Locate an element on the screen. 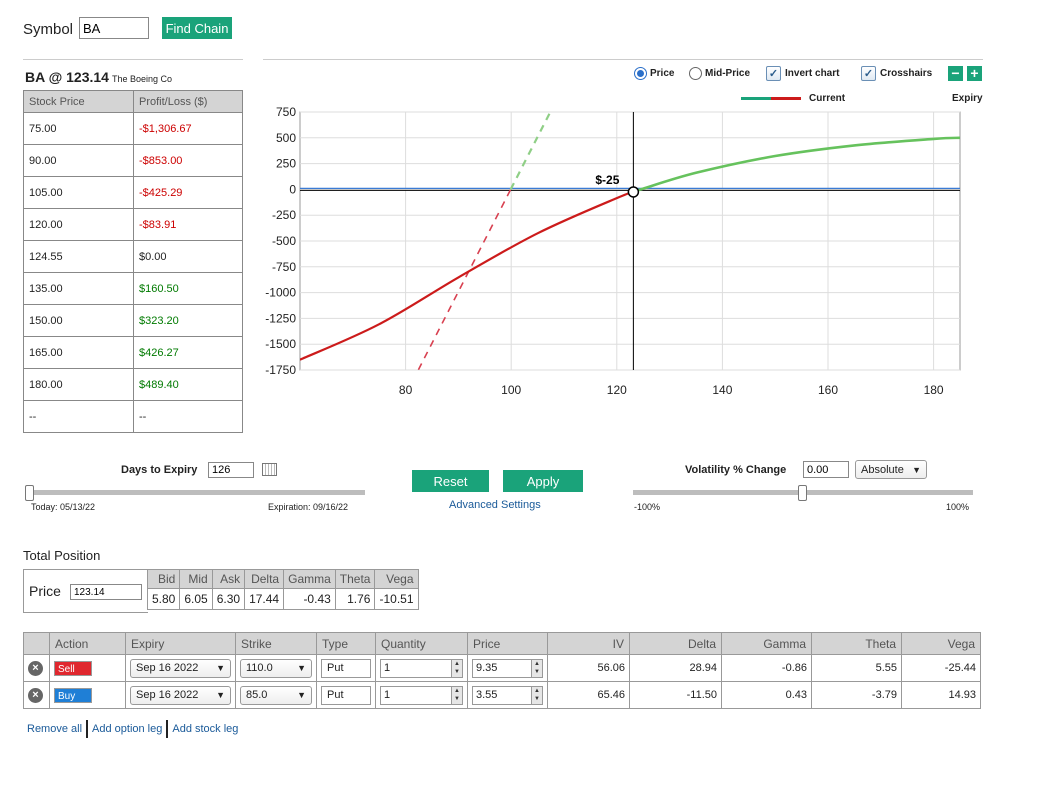 This screenshot has height=793, width=1056. greek-value-ask: 6.30 is located at coordinates (228, 599).